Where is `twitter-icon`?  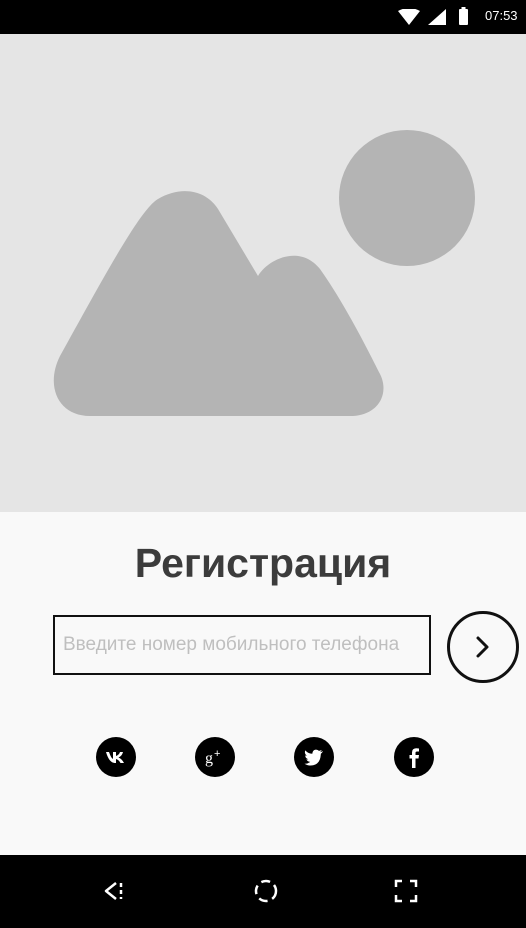
twitter-icon is located at coordinates (313, 757).